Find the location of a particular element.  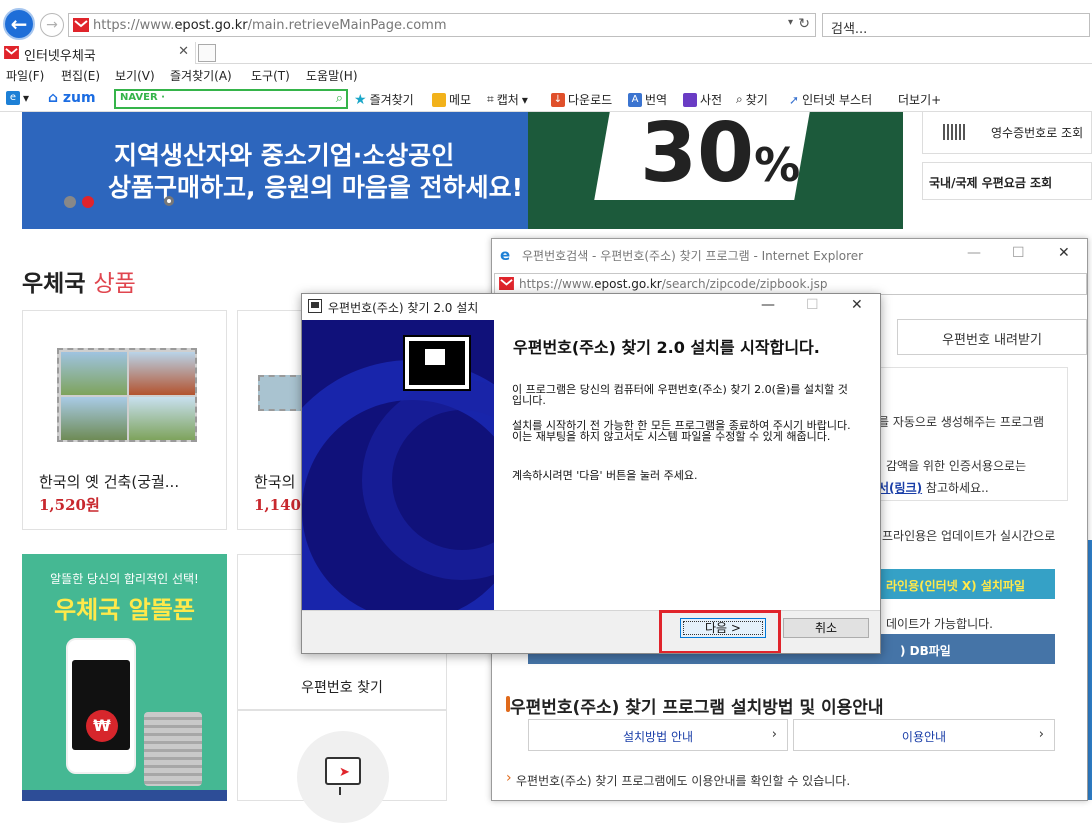

stamp-image is located at coordinates (127, 395).